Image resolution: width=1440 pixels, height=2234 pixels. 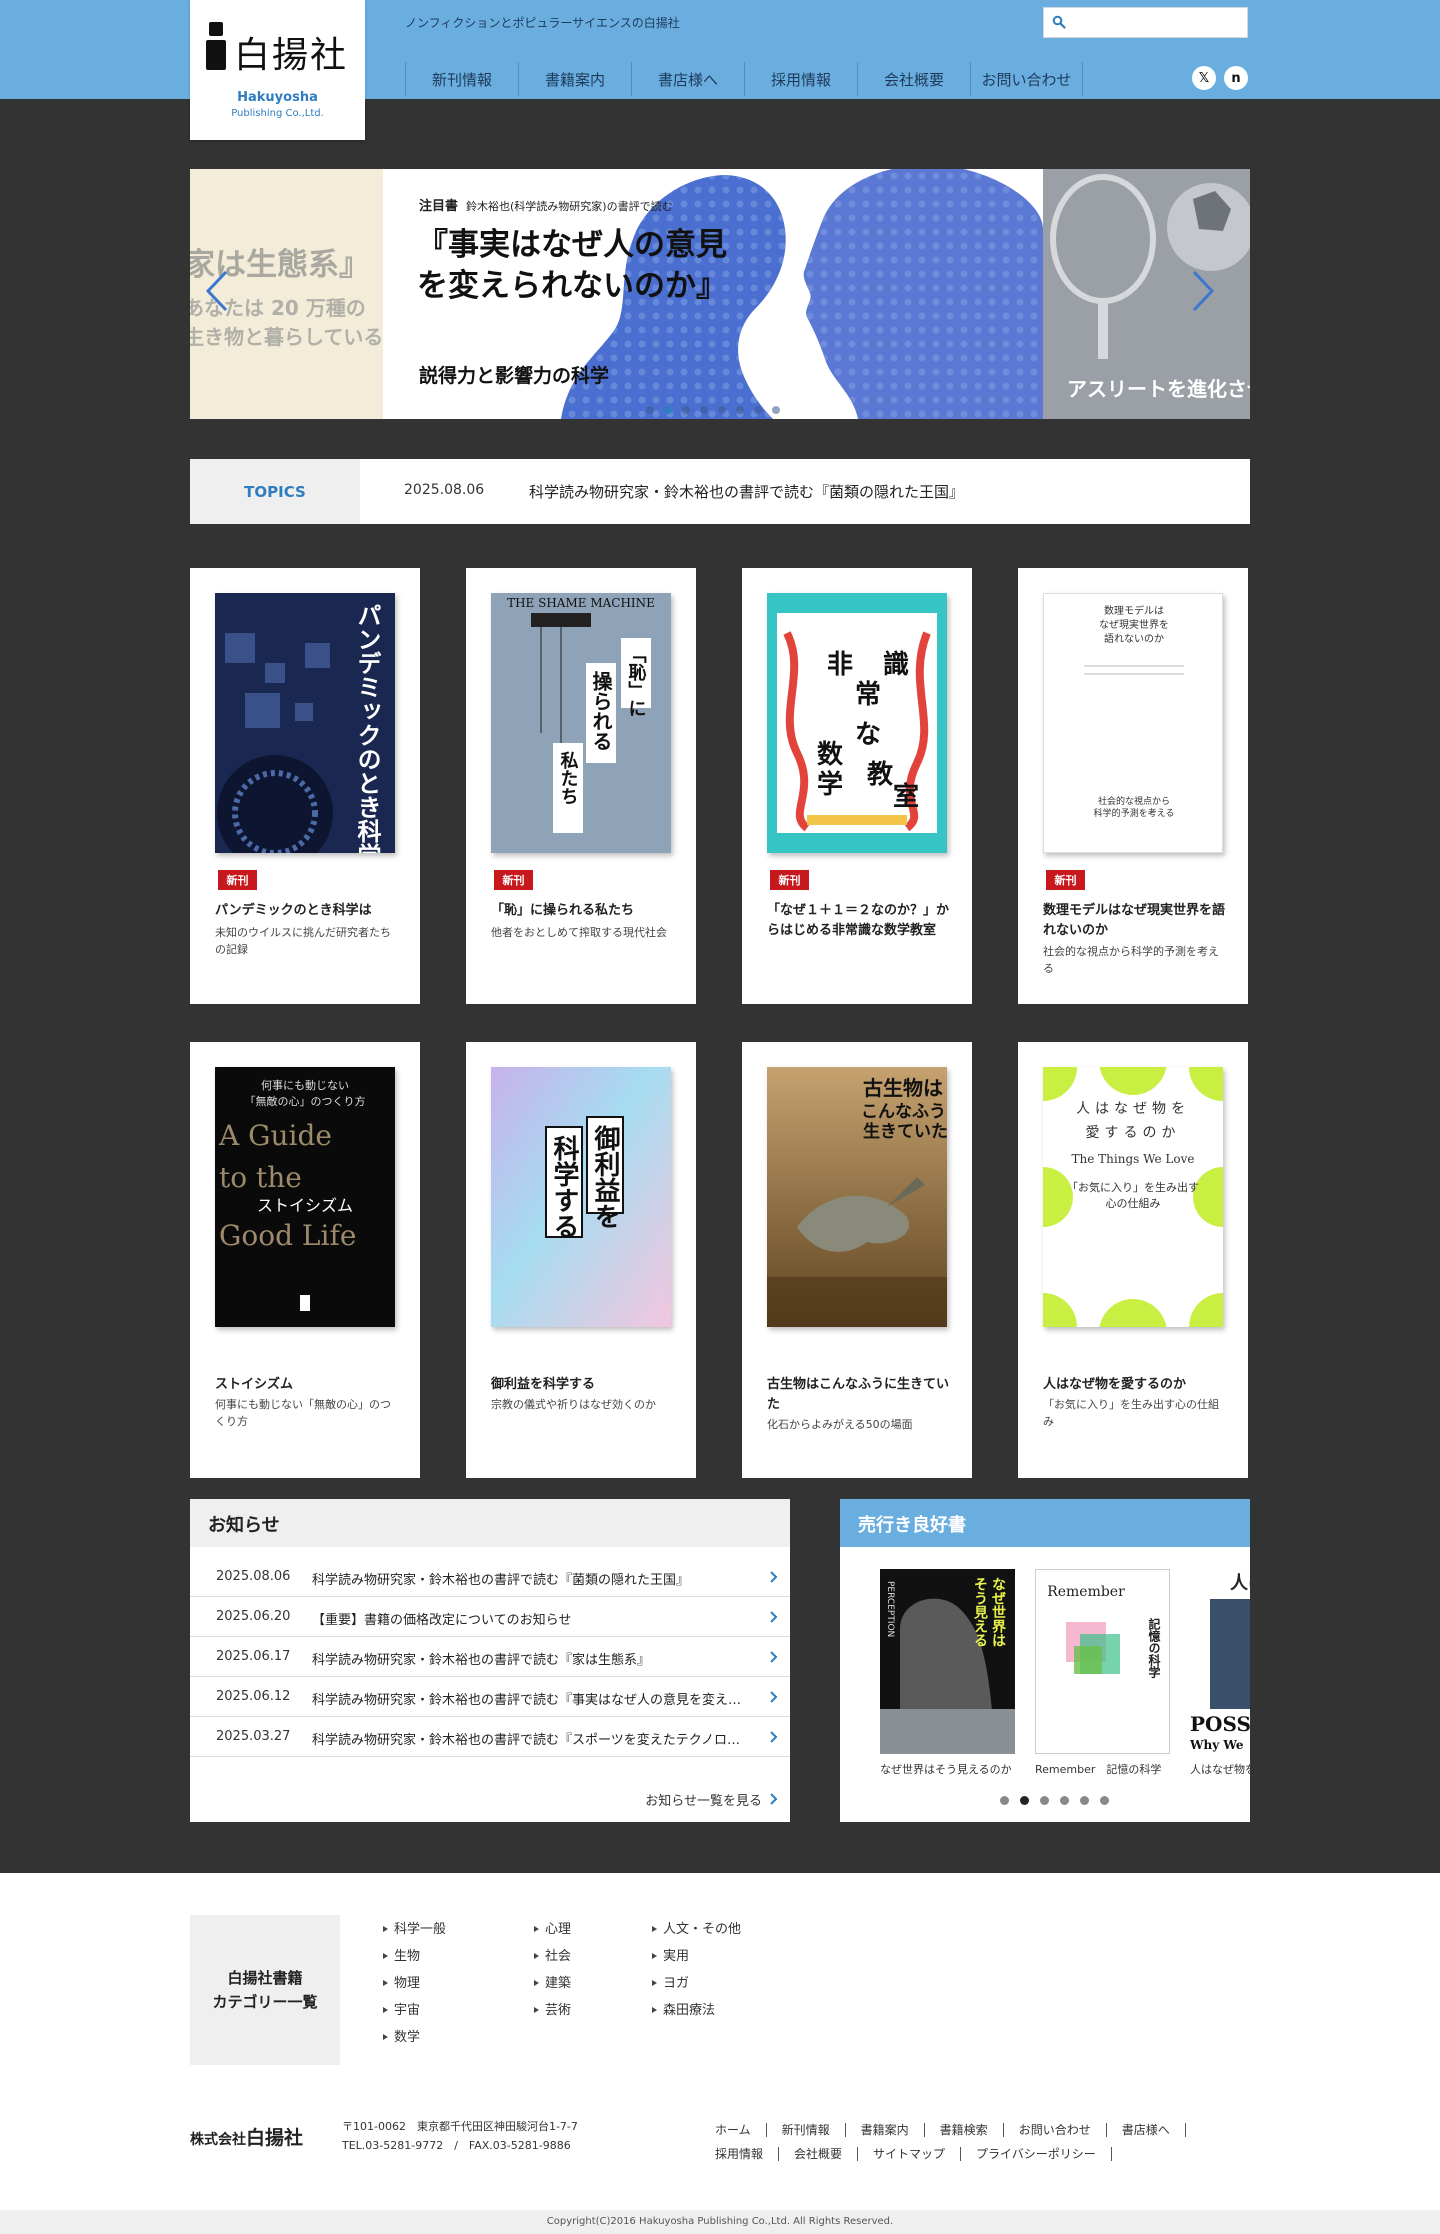 I want to click on book-title: ストイシズム, so click(x=307, y=1385).